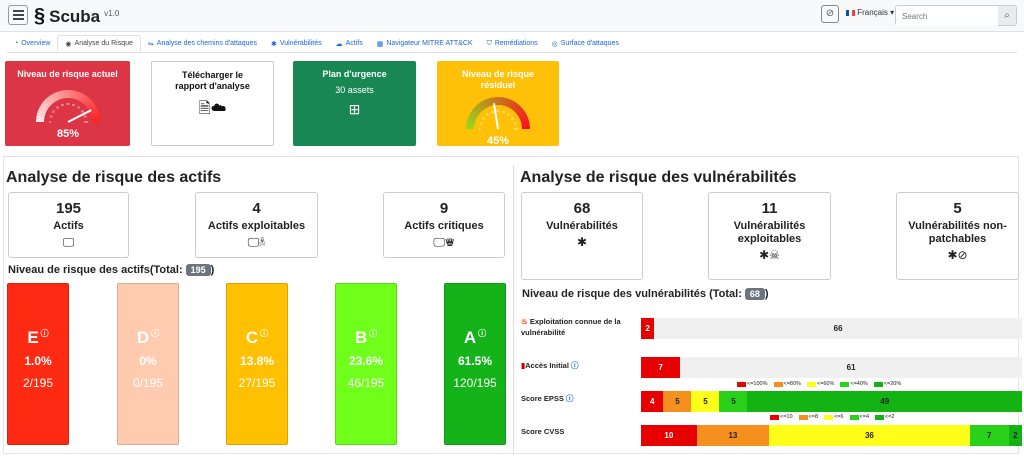 The height and width of the screenshot is (457, 1024). What do you see at coordinates (757, 384) in the screenshot?
I see `legend-label: <=100%` at bounding box center [757, 384].